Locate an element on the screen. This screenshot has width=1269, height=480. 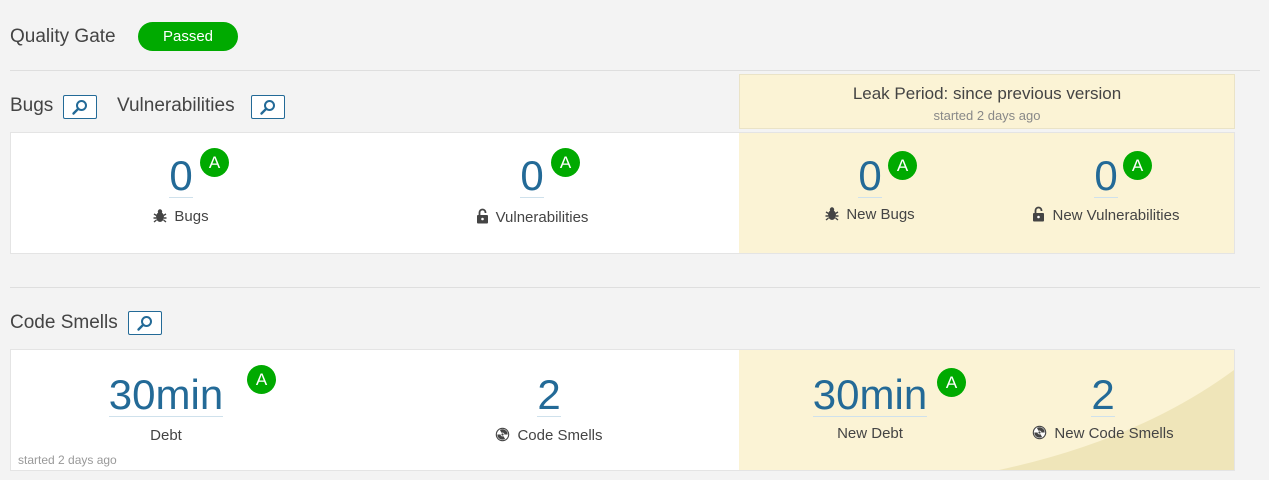
new-bugs-value-link: 0 is located at coordinates (870, 176).